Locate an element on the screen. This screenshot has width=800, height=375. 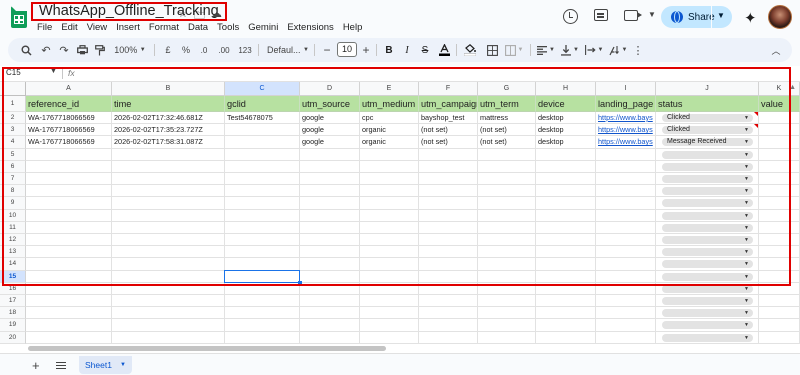
decrease-decimal-button: .0 is located at coordinates (204, 50).